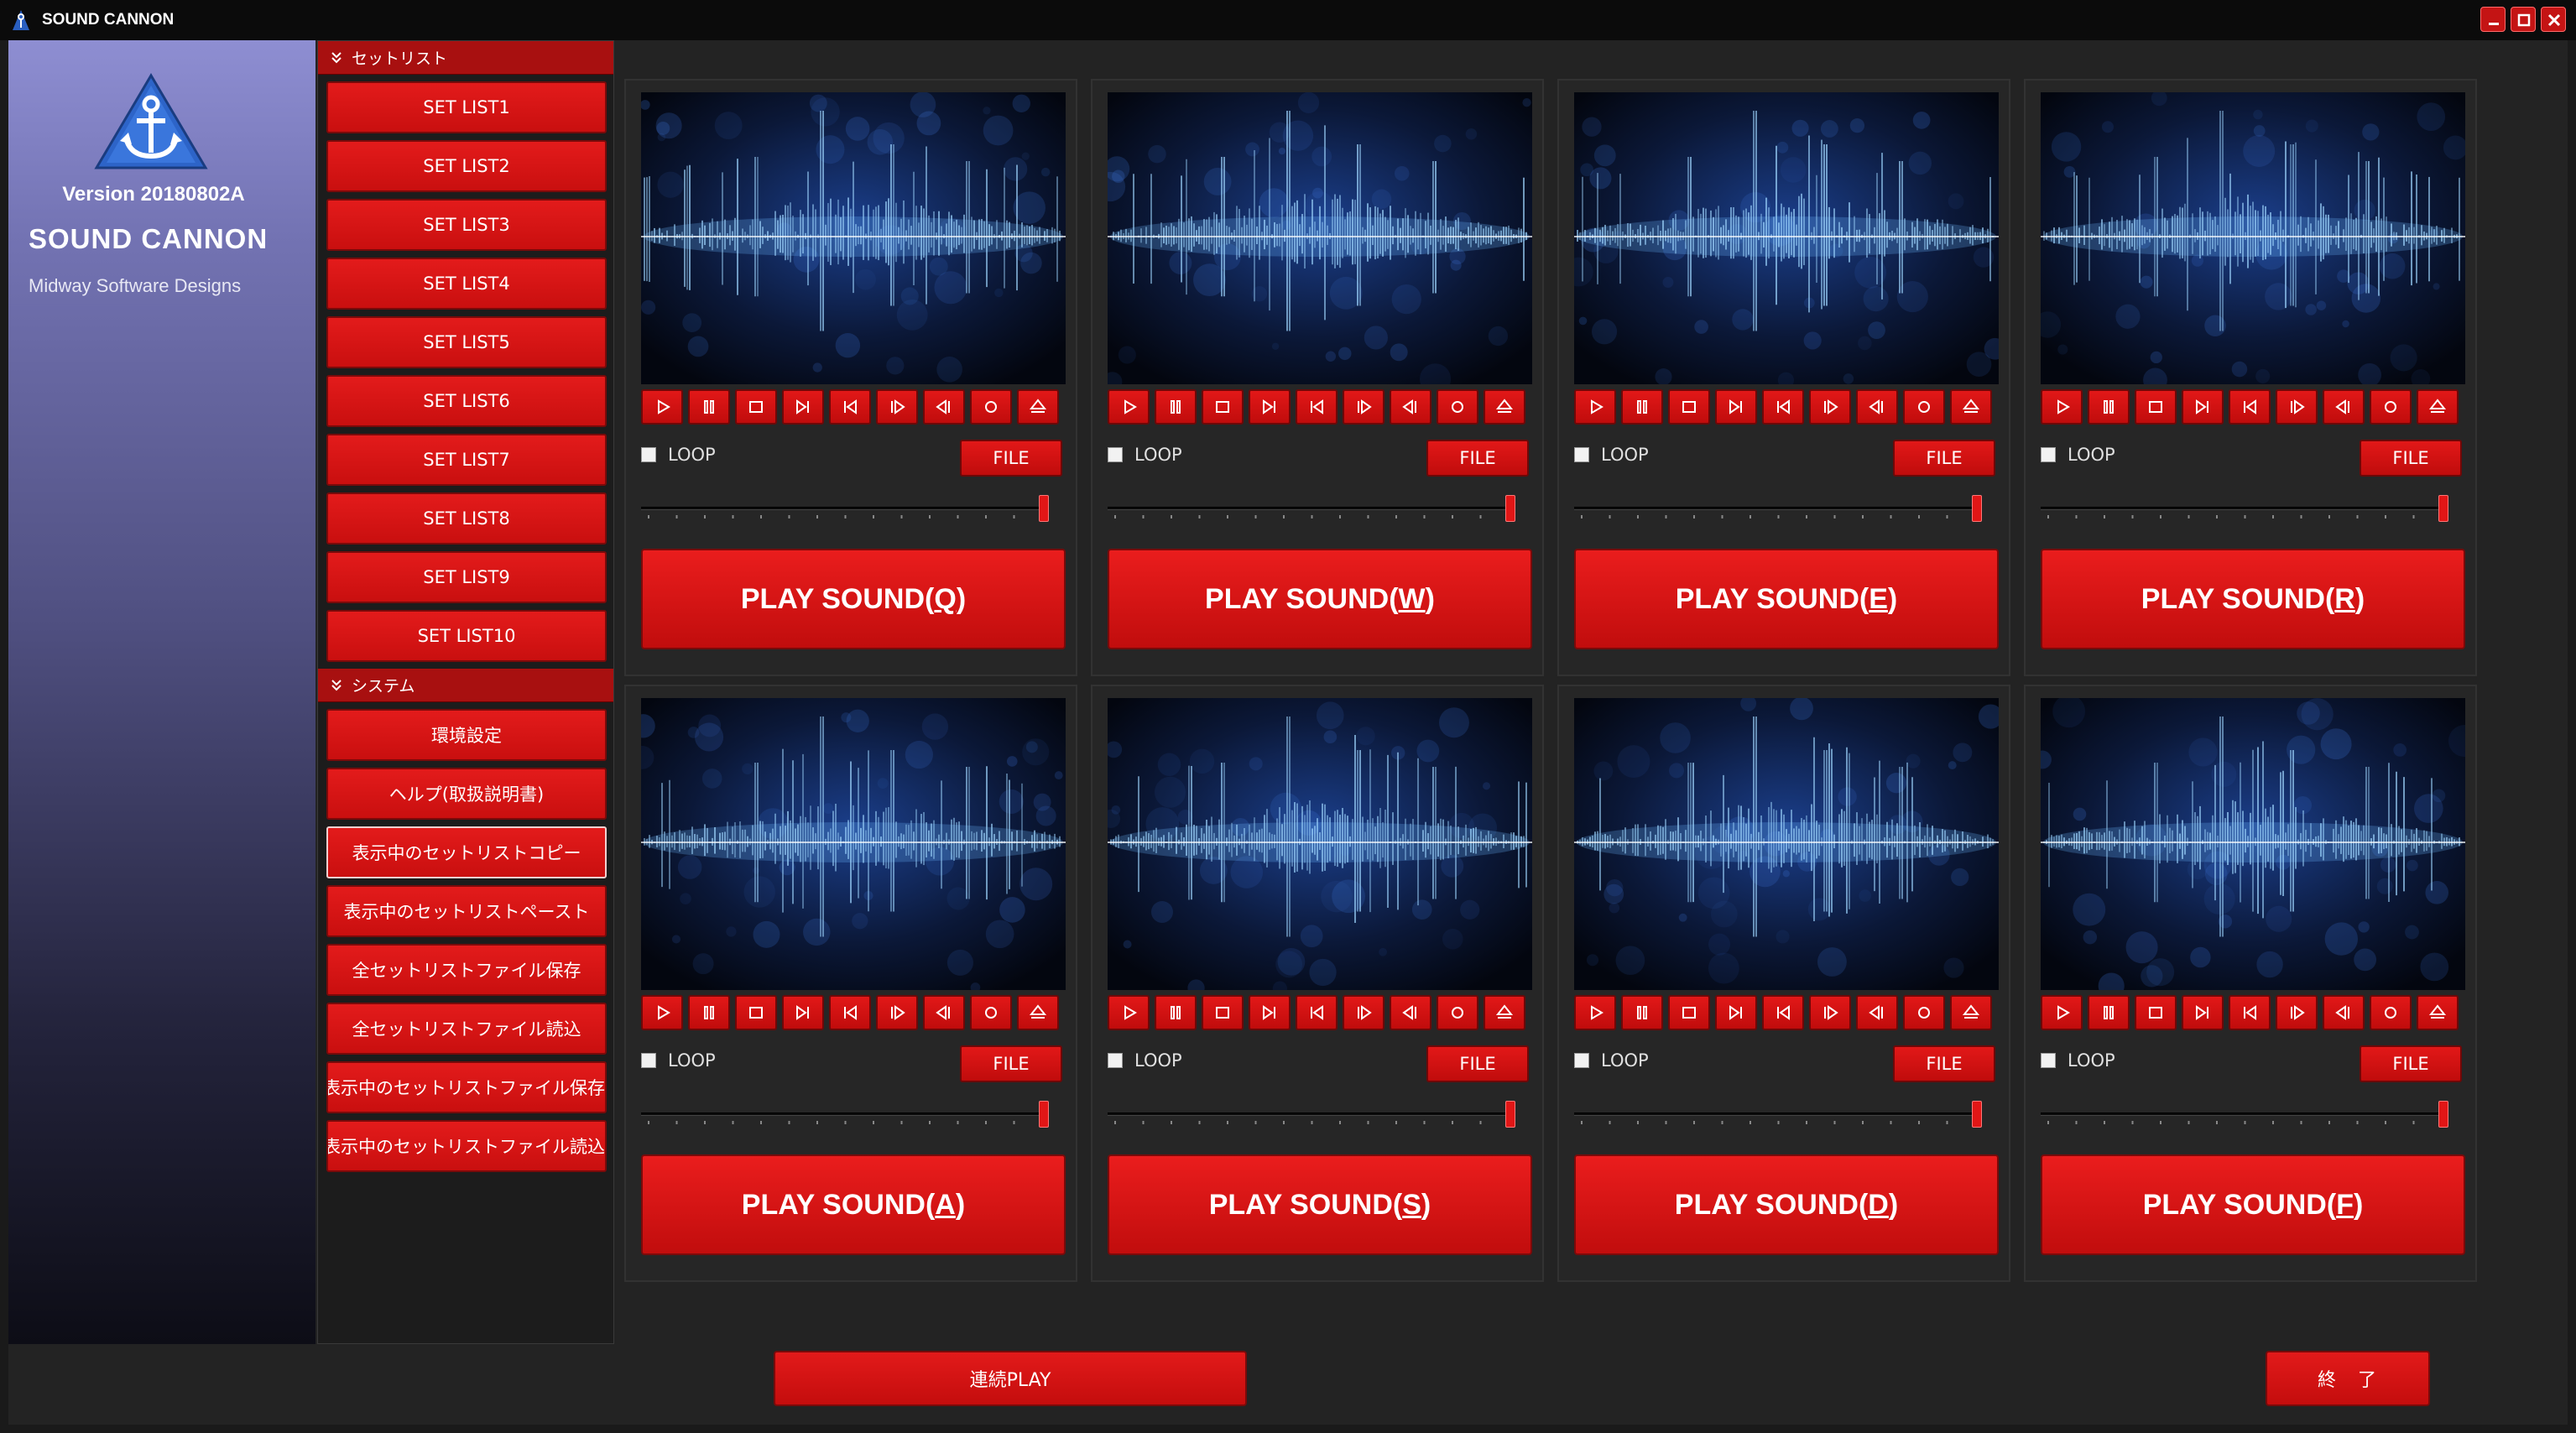 The height and width of the screenshot is (1433, 2576). Describe the element at coordinates (2553, 20) in the screenshot. I see `close-button` at that location.